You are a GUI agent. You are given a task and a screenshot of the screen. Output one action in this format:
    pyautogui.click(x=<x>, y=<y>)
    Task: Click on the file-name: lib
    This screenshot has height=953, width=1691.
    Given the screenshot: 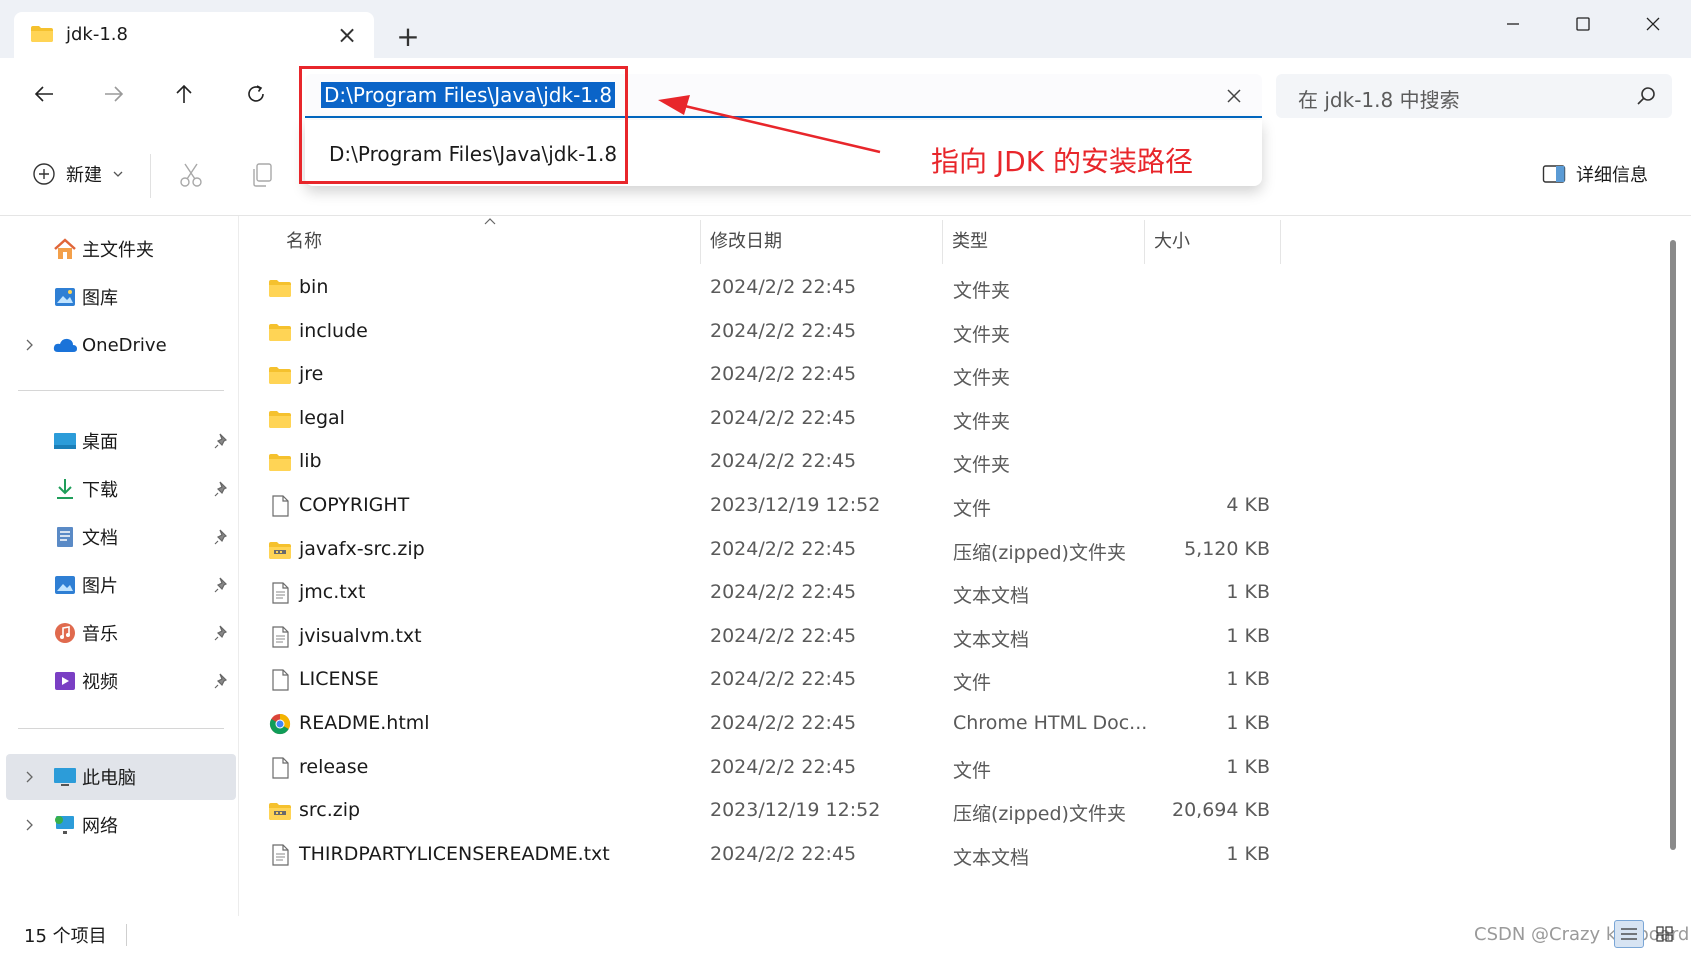 What is the action you would take?
    pyautogui.click(x=310, y=461)
    